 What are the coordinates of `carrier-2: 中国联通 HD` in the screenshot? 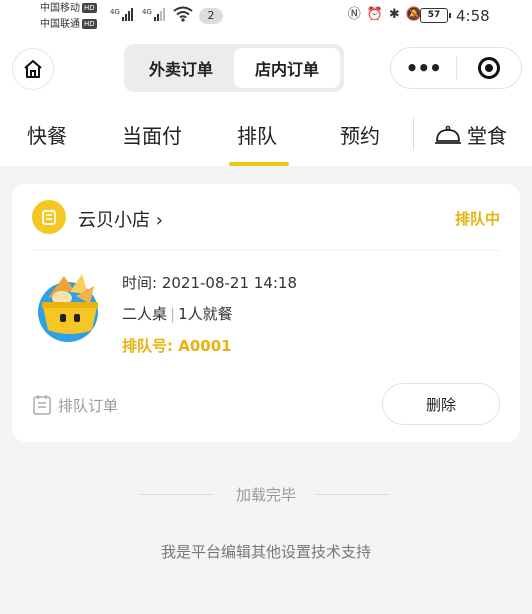 It's located at (68, 25).